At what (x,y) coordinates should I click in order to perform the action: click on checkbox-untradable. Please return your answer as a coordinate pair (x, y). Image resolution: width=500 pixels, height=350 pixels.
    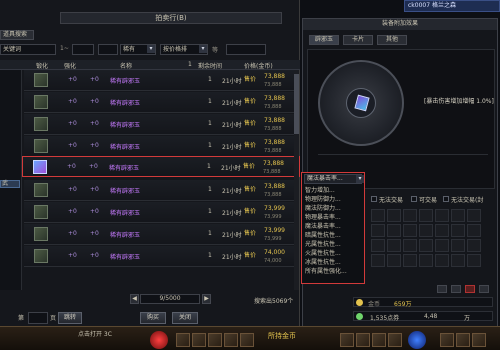
    Looking at the image, I should click on (374, 199).